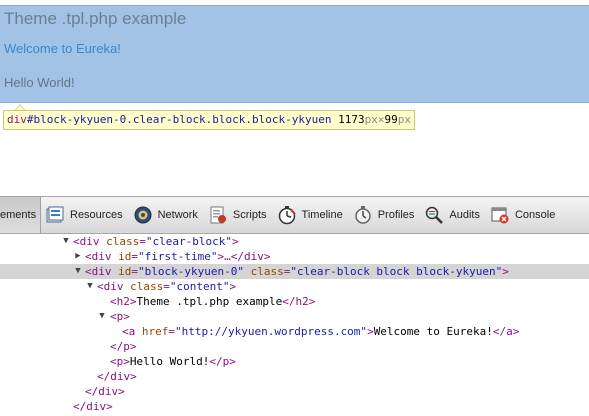 This screenshot has width=589, height=416. What do you see at coordinates (396, 215) in the screenshot?
I see `tab-profiles-label: Profiles` at bounding box center [396, 215].